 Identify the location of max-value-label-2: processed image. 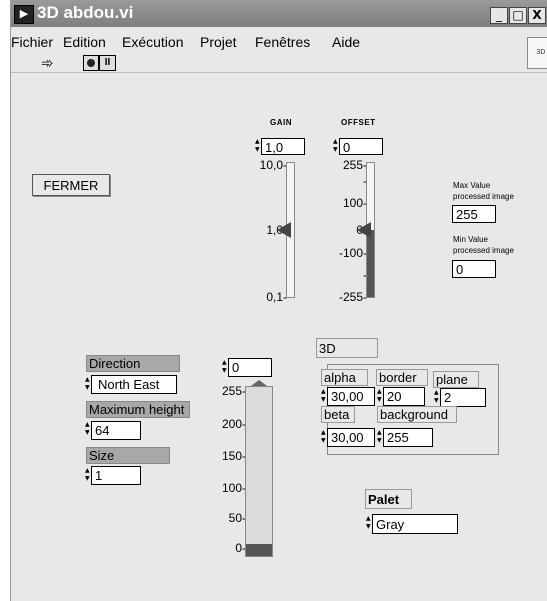
(483, 196).